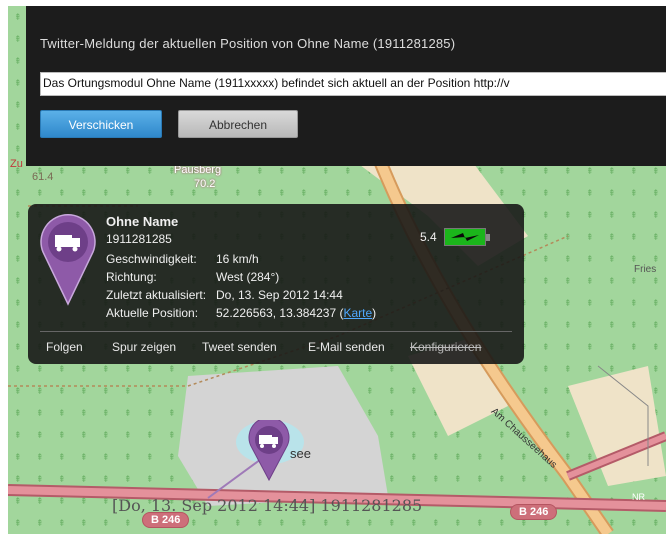  I want to click on detail-label: Geschwindigkeit:, so click(151, 259).